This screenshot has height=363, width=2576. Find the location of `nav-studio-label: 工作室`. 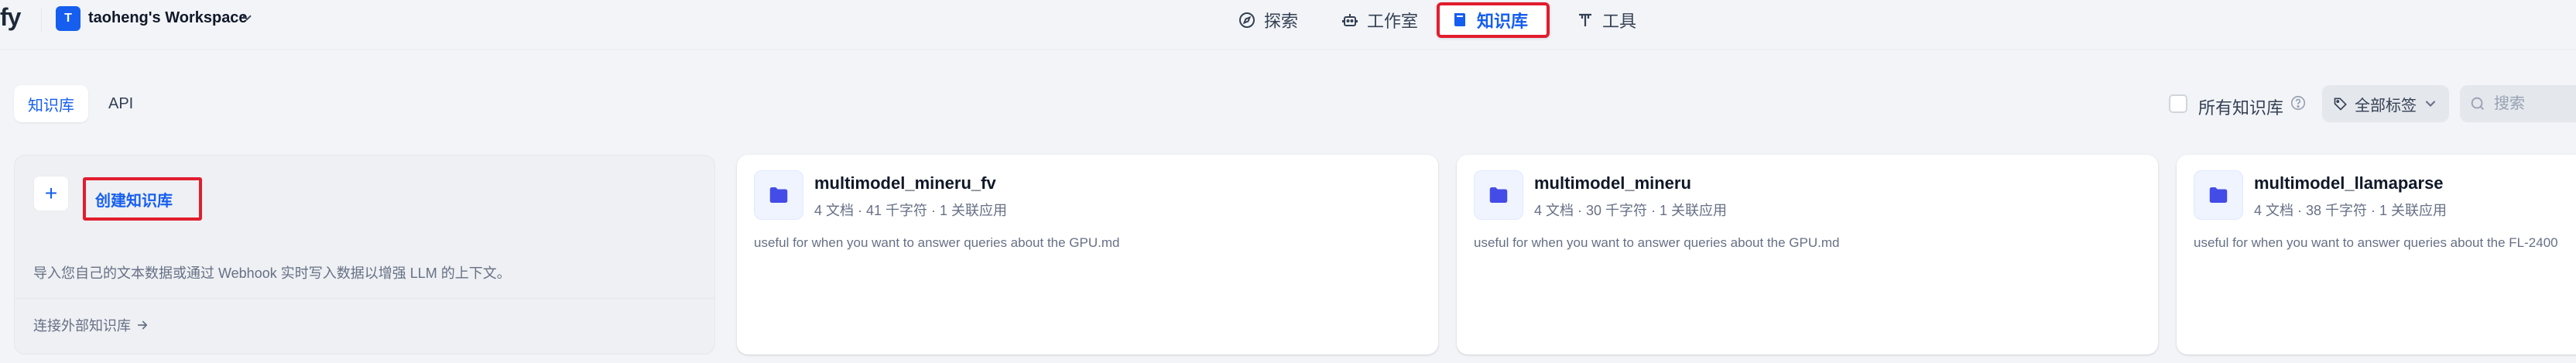

nav-studio-label: 工作室 is located at coordinates (1393, 21).